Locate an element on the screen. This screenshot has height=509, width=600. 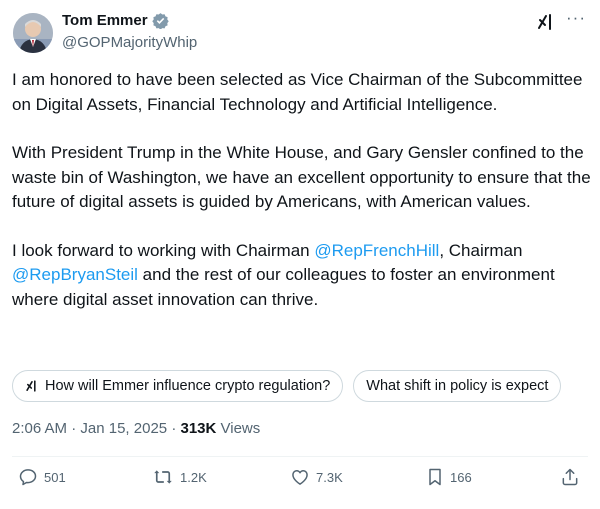
mention-link: @RepBryanSteil is located at coordinates (75, 274).